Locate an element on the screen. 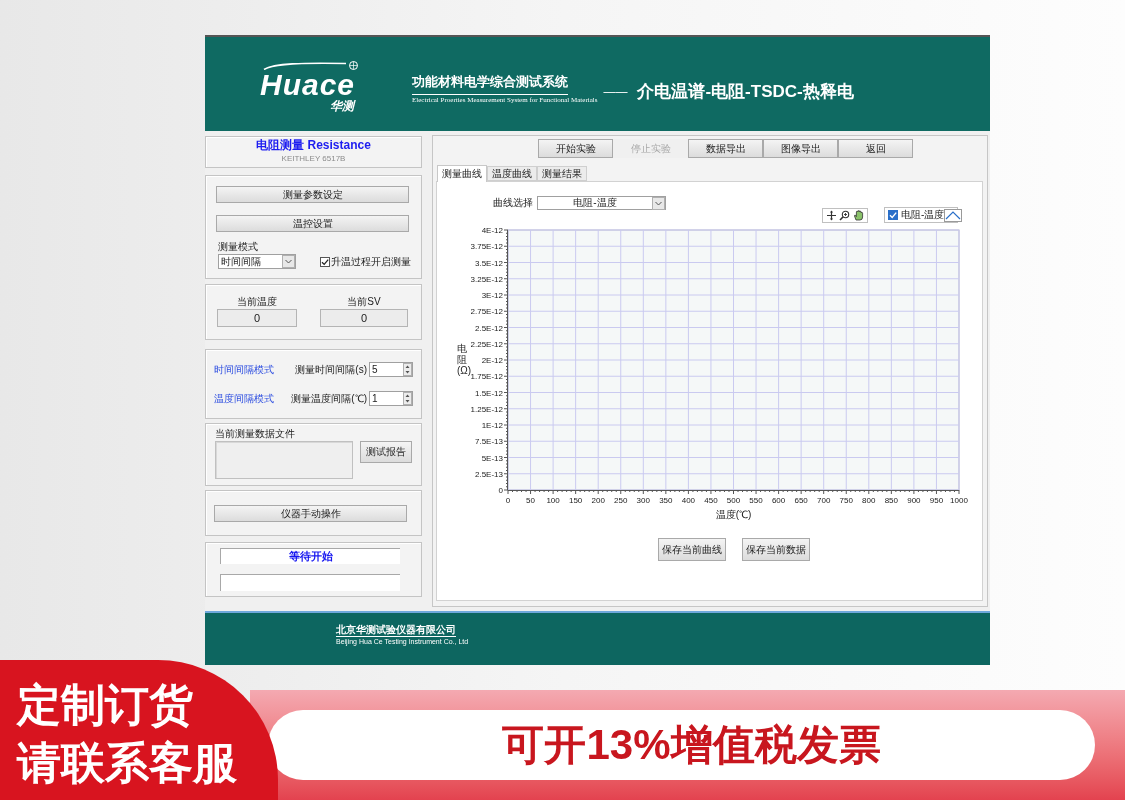  badge-text: 请联系客服 is located at coordinates (127, 763).